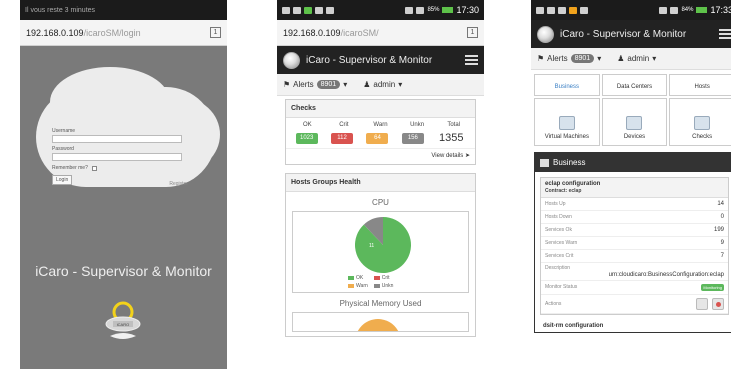 The height and width of the screenshot is (369, 731). Describe the element at coordinates (380, 109) in the screenshot. I see `checks-title: Checks` at that location.